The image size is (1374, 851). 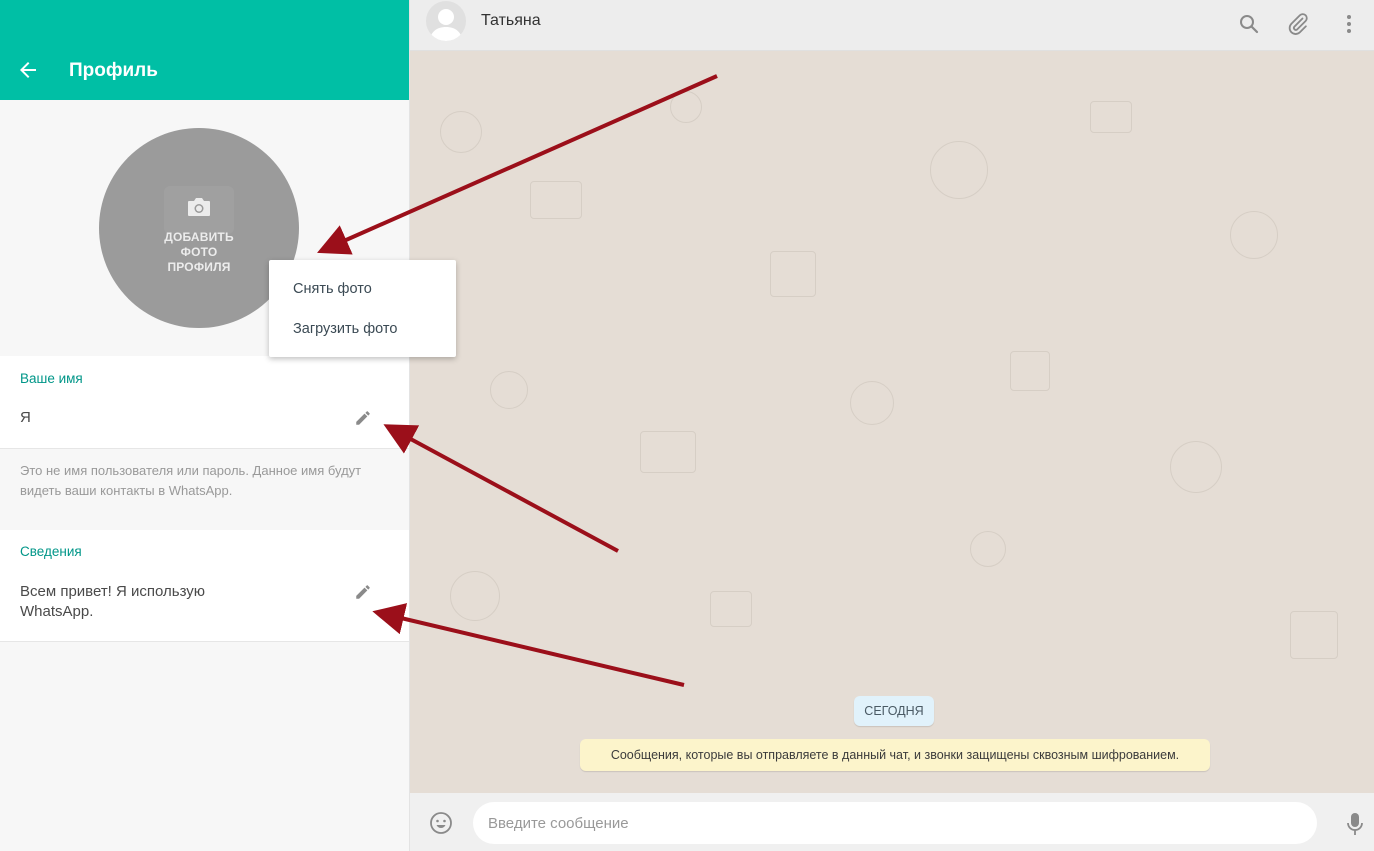 What do you see at coordinates (446, 25) in the screenshot?
I see `default-avatar-icon` at bounding box center [446, 25].